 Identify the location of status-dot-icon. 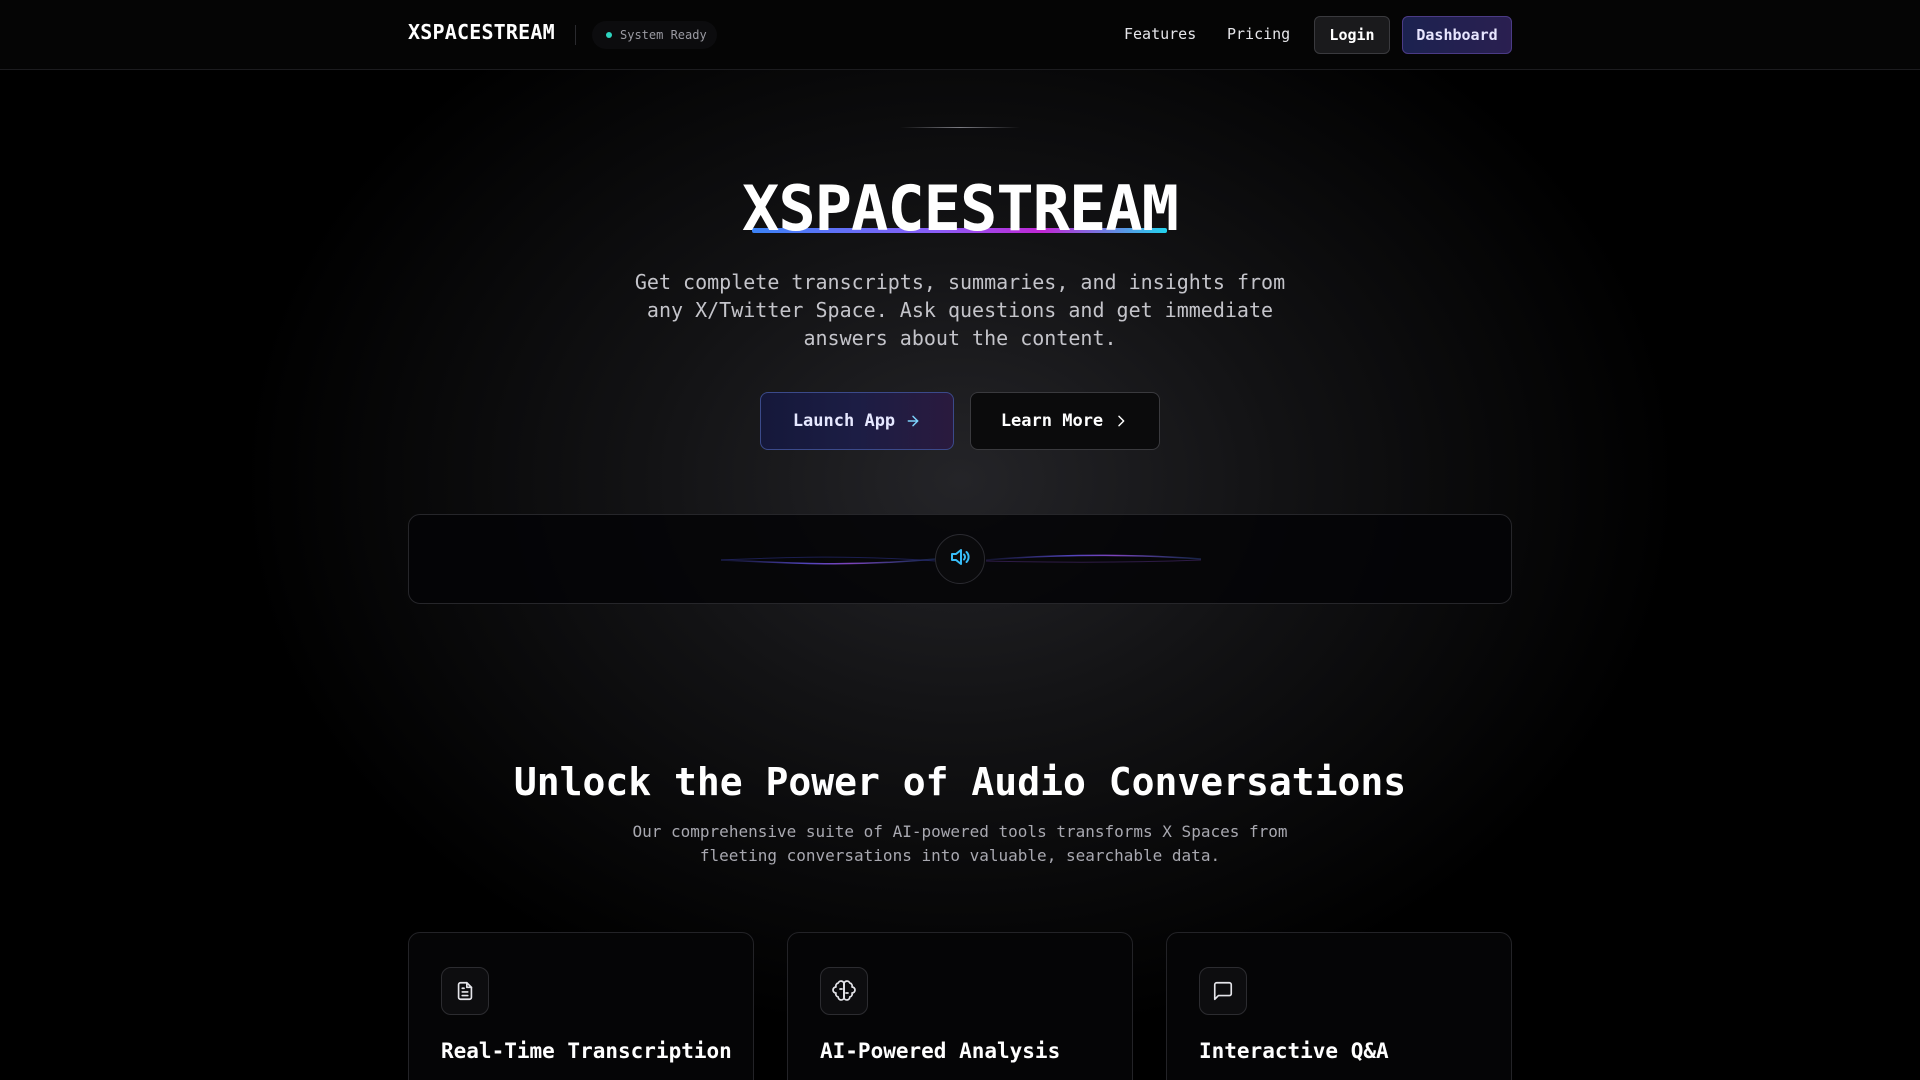
(609, 35).